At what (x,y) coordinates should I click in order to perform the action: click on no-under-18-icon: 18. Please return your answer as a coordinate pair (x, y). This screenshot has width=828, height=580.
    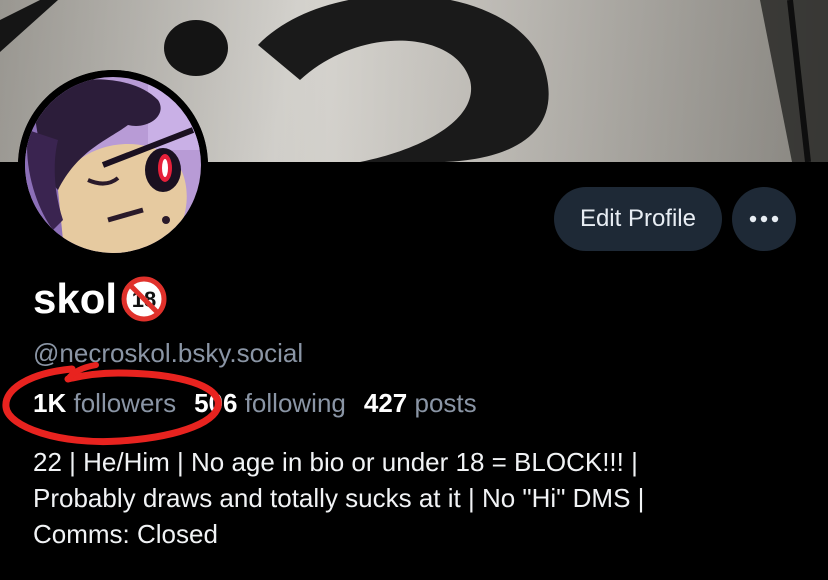
    Looking at the image, I should click on (144, 299).